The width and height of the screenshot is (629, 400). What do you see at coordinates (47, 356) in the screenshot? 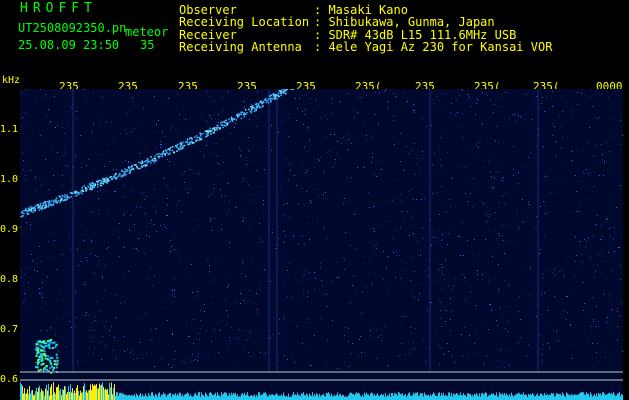
I see `meteor-burst` at bounding box center [47, 356].